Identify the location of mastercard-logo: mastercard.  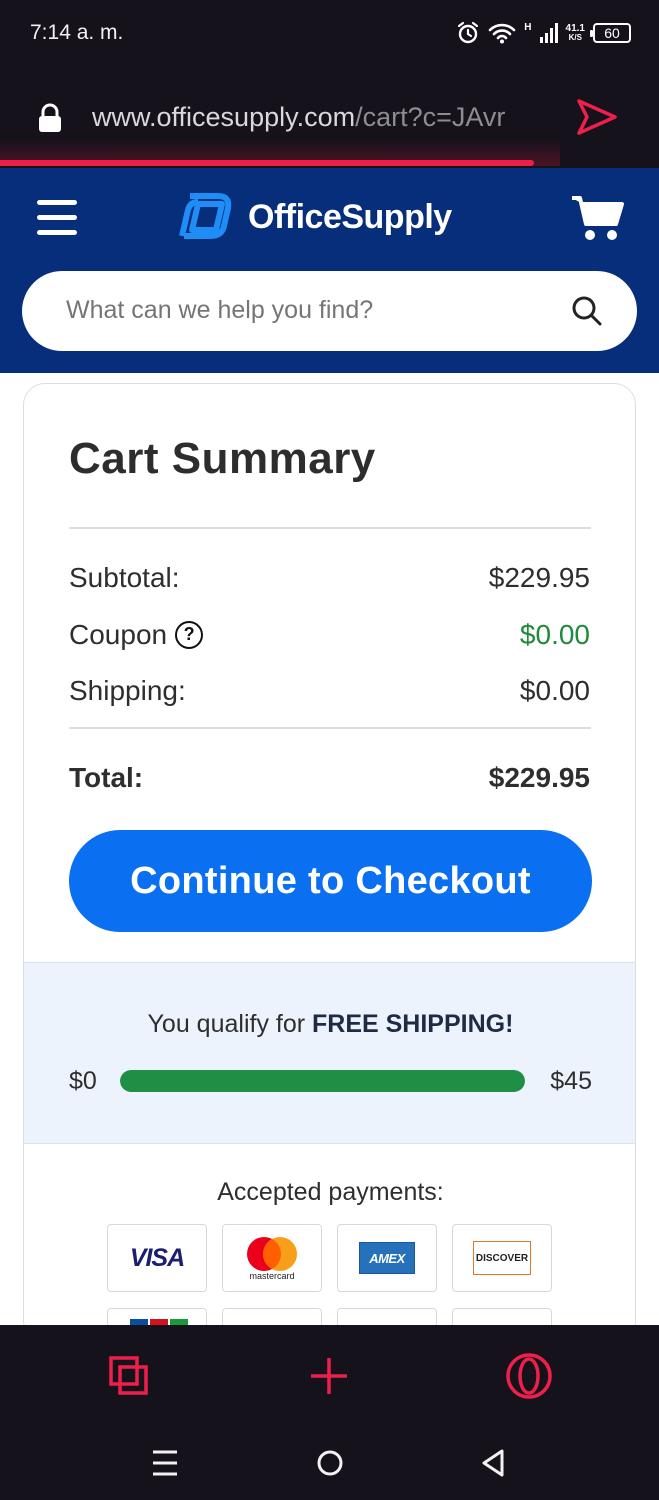
(272, 1258).